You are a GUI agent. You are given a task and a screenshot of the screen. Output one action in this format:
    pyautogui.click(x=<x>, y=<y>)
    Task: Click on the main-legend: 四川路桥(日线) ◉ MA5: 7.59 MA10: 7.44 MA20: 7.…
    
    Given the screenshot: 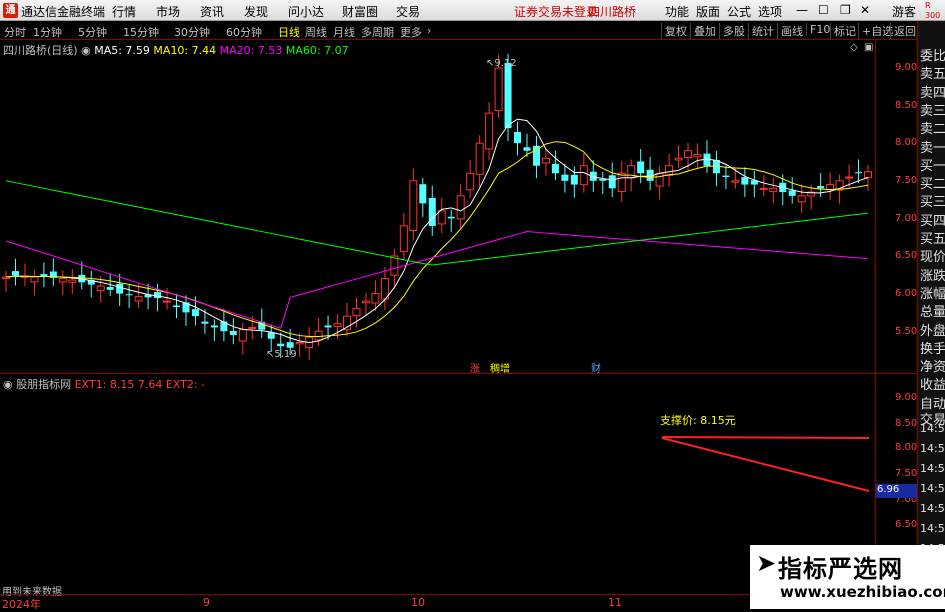 What is the action you would take?
    pyautogui.click(x=176, y=50)
    